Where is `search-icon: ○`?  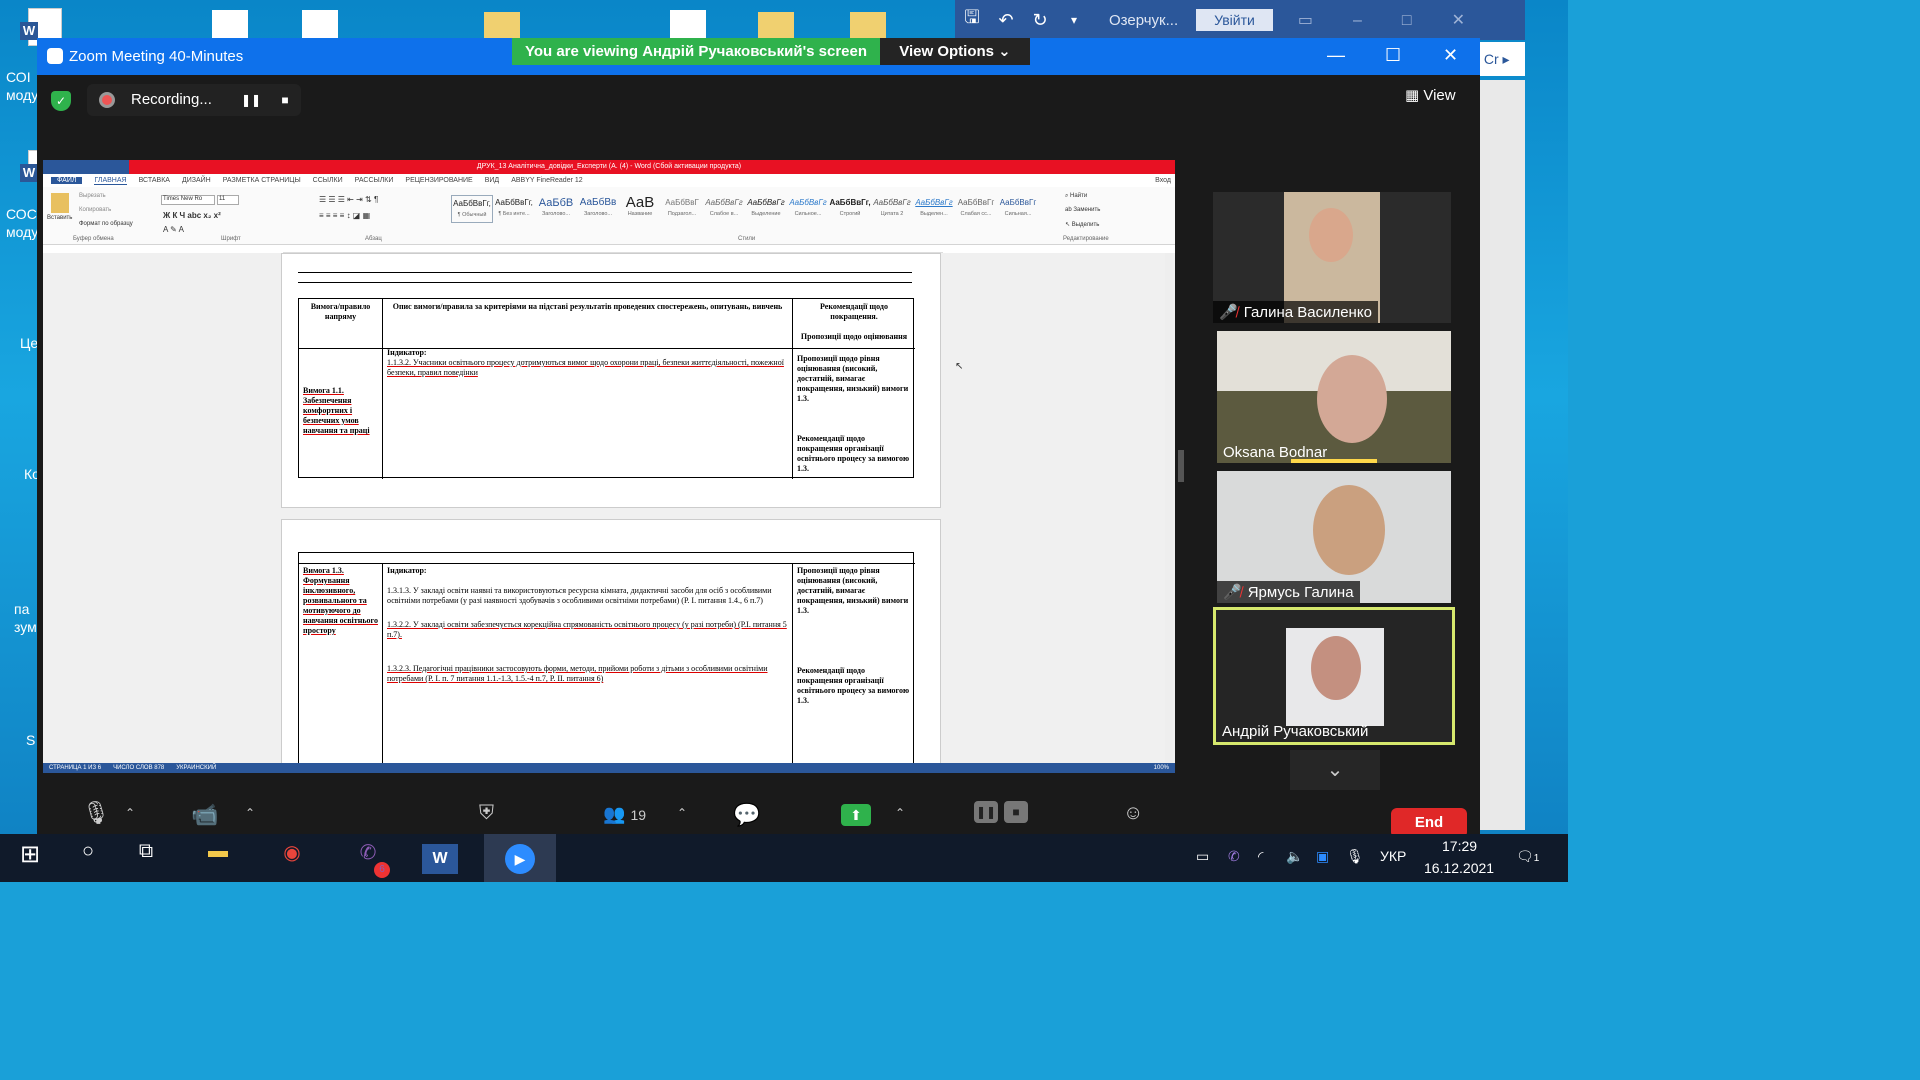 search-icon: ○ is located at coordinates (88, 858).